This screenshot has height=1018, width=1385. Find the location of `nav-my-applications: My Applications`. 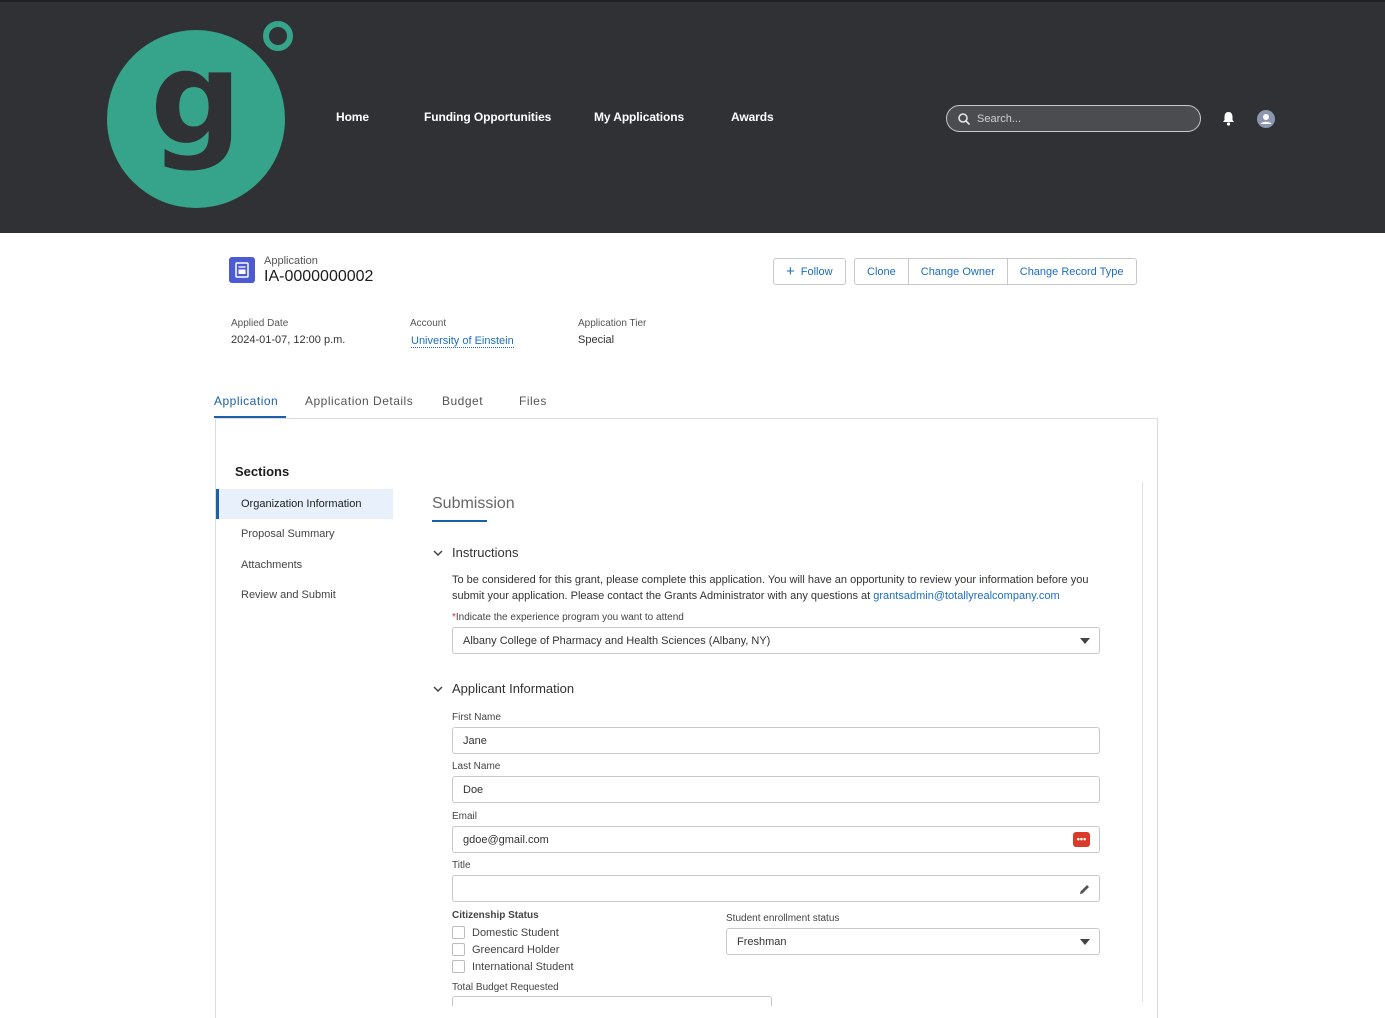

nav-my-applications: My Applications is located at coordinates (639, 117).